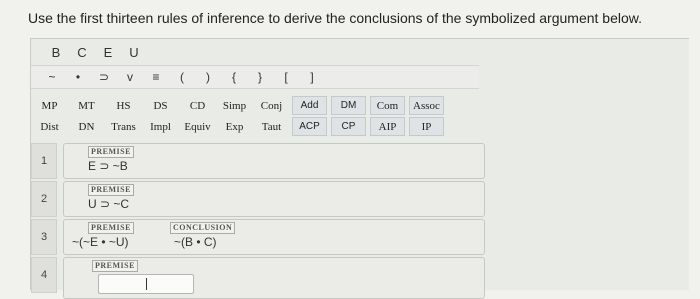 This screenshot has height=299, width=700. I want to click on proof-line-4: 4 PREMISE, so click(361, 278).